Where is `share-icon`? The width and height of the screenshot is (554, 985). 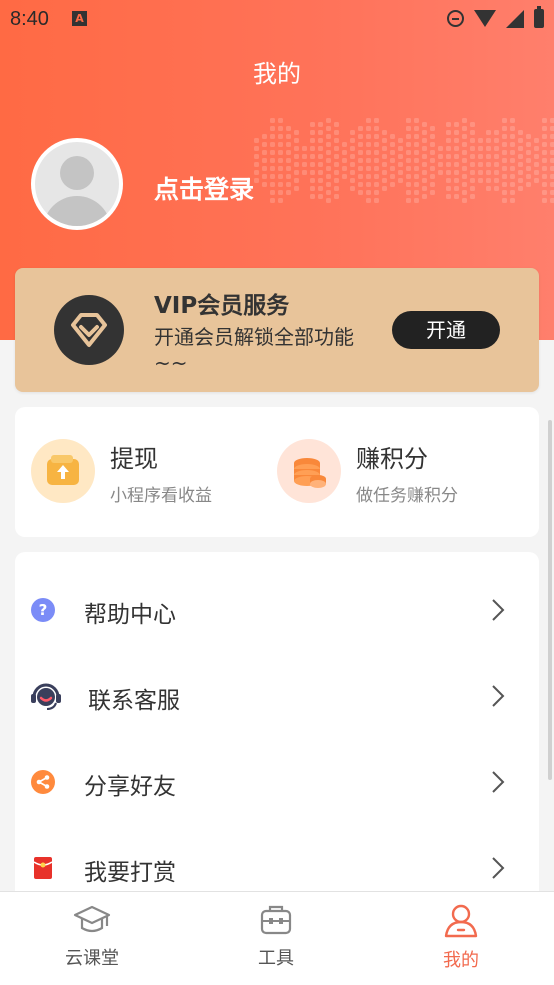 share-icon is located at coordinates (43, 782).